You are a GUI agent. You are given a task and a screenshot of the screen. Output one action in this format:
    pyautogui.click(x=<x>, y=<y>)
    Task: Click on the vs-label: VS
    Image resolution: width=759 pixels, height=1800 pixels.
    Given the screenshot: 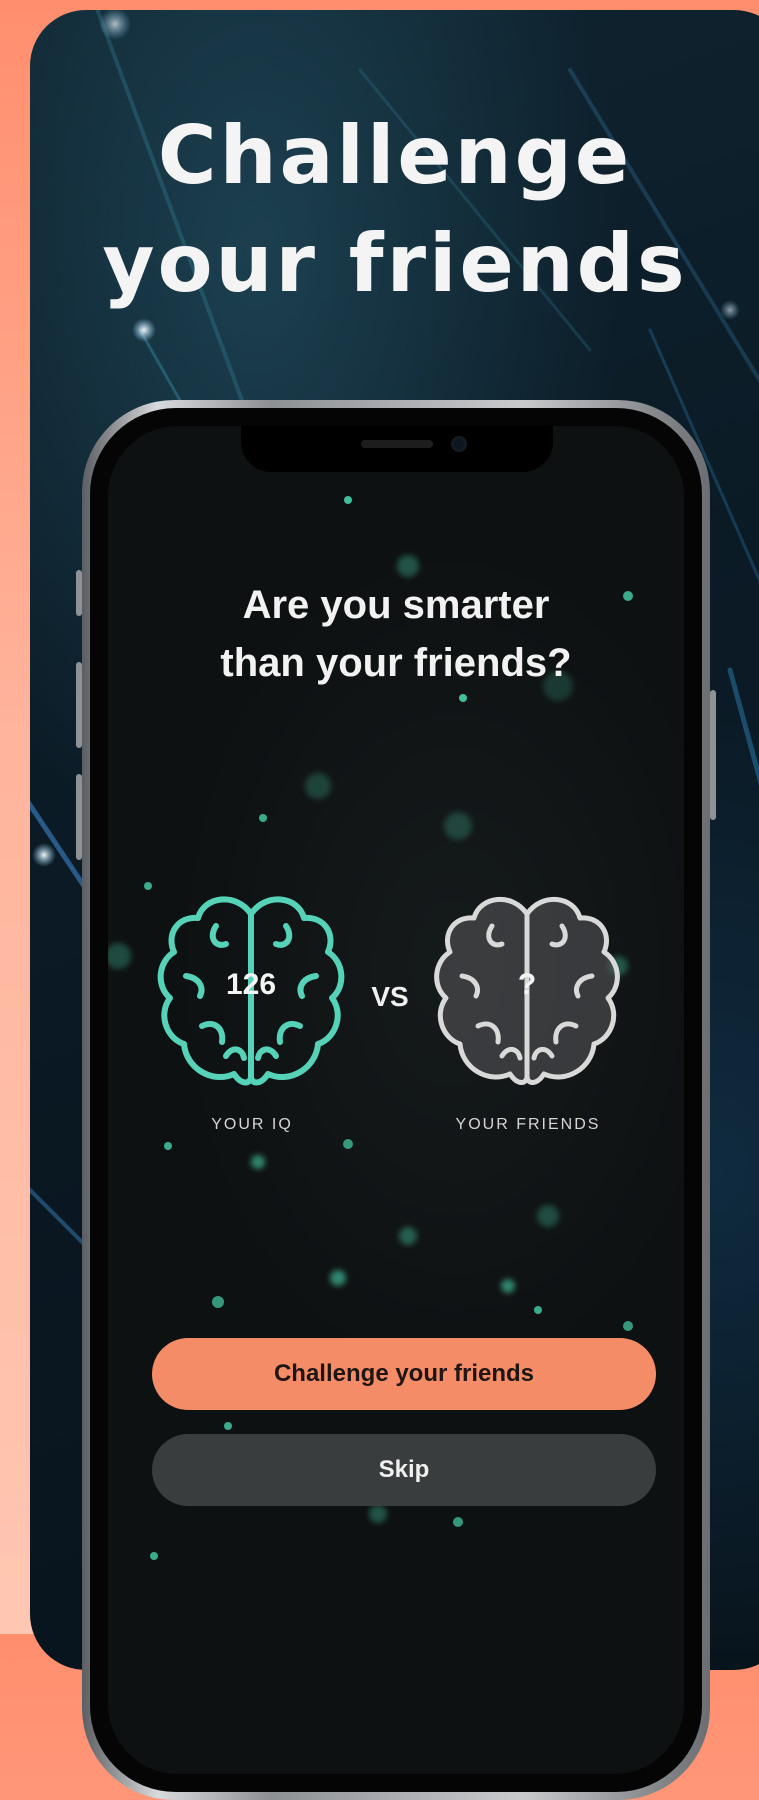 What is the action you would take?
    pyautogui.click(x=390, y=996)
    